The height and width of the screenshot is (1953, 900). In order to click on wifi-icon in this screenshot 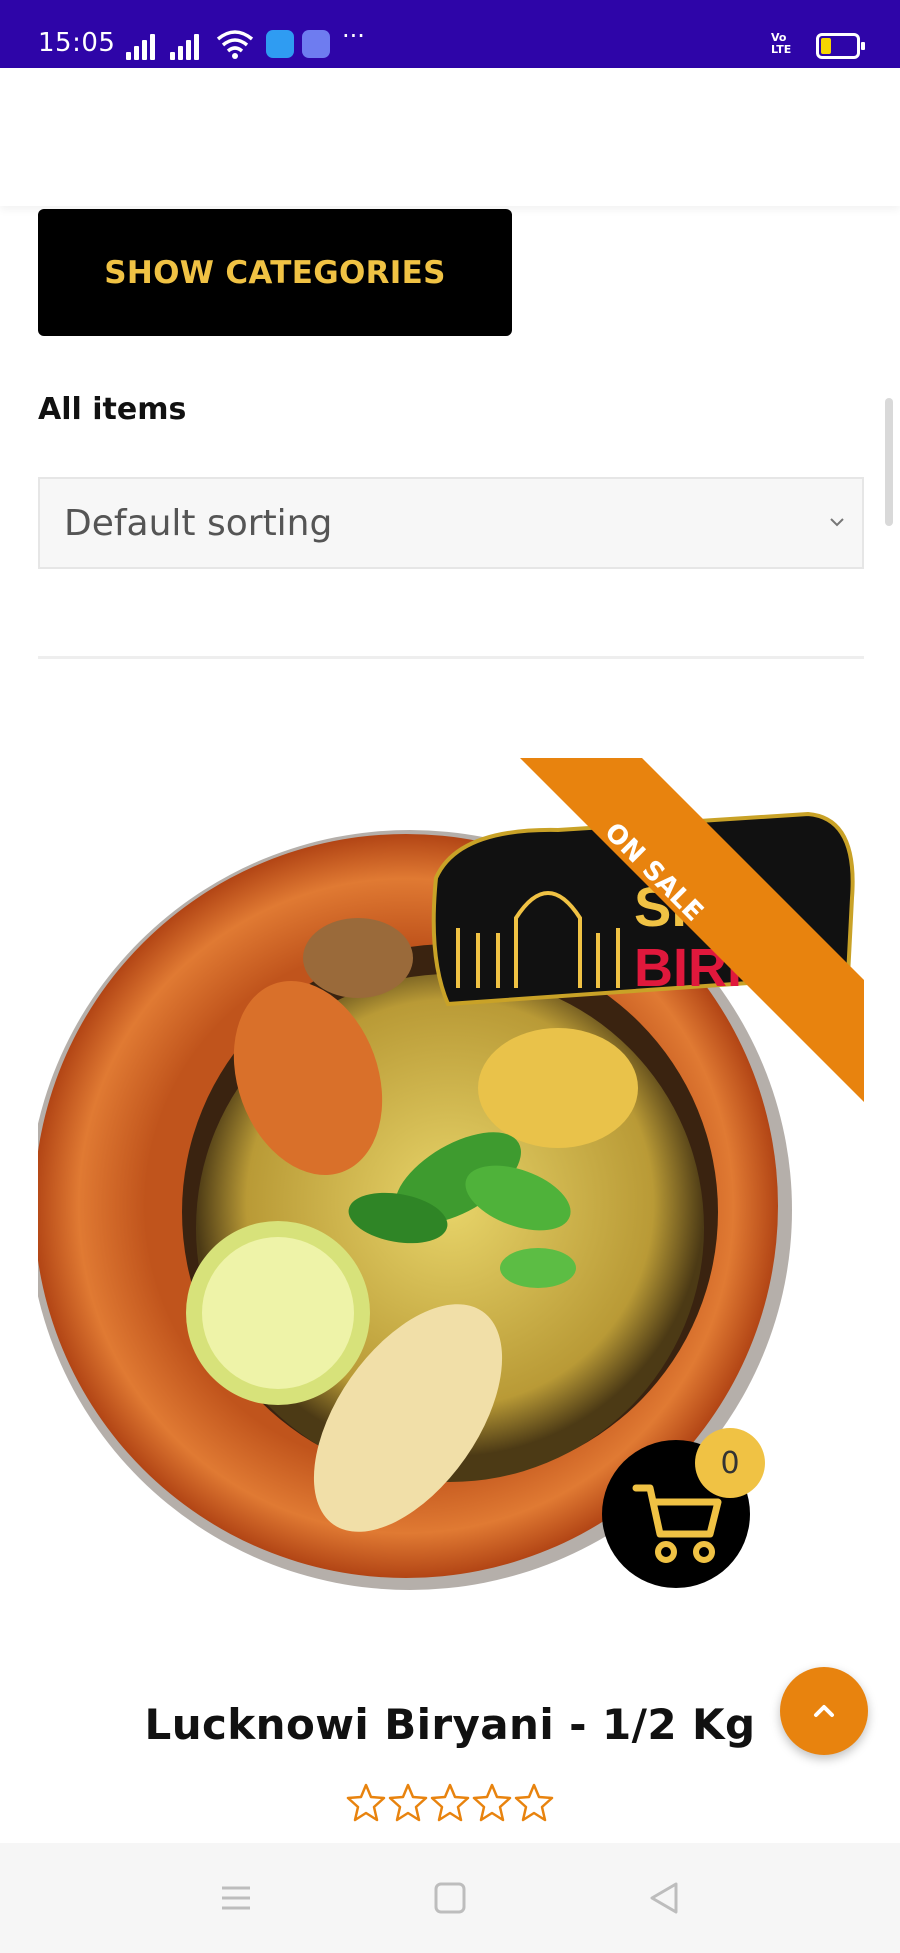, I will do `click(235, 44)`.